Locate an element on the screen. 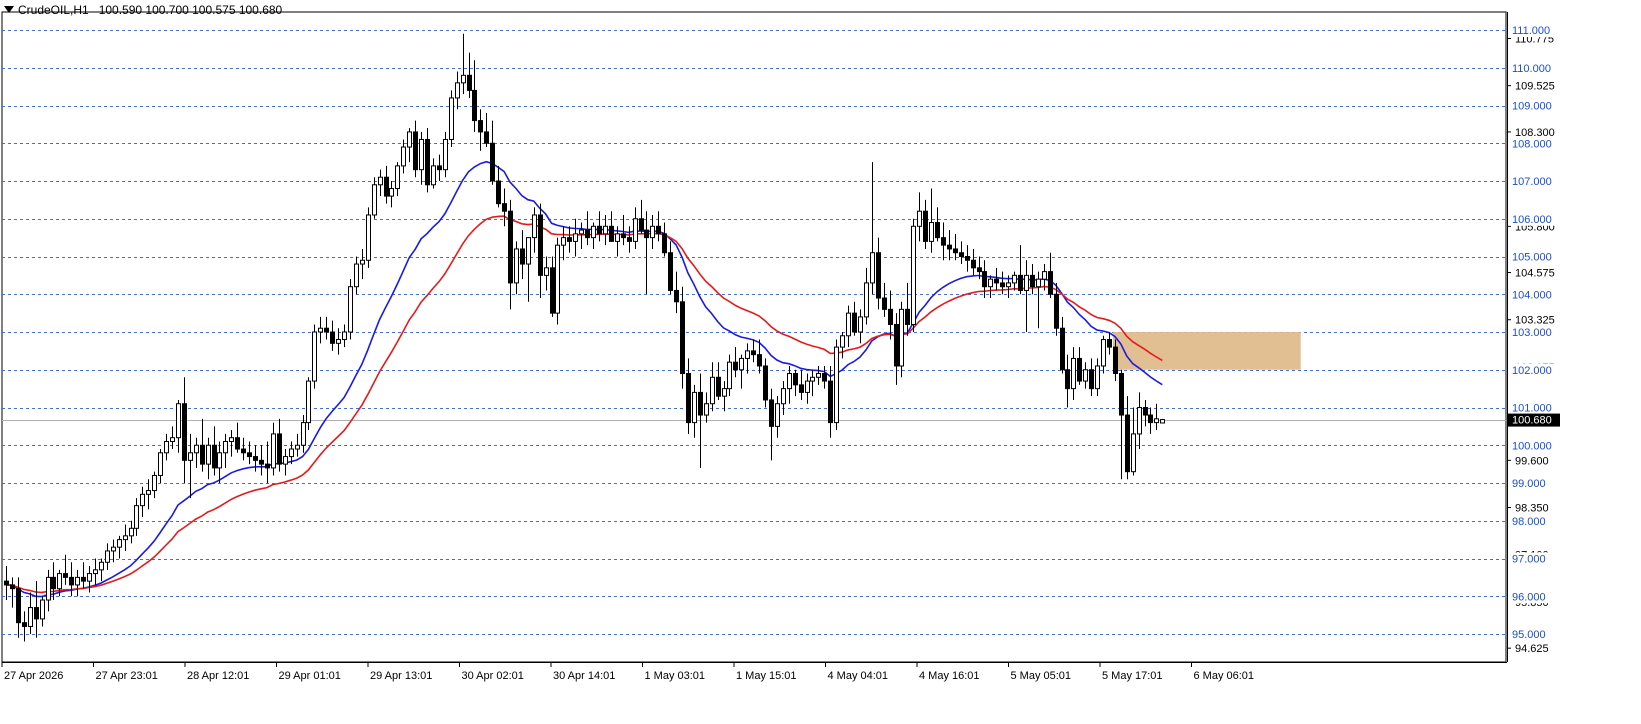  resistance-zone is located at coordinates (1206, 351).